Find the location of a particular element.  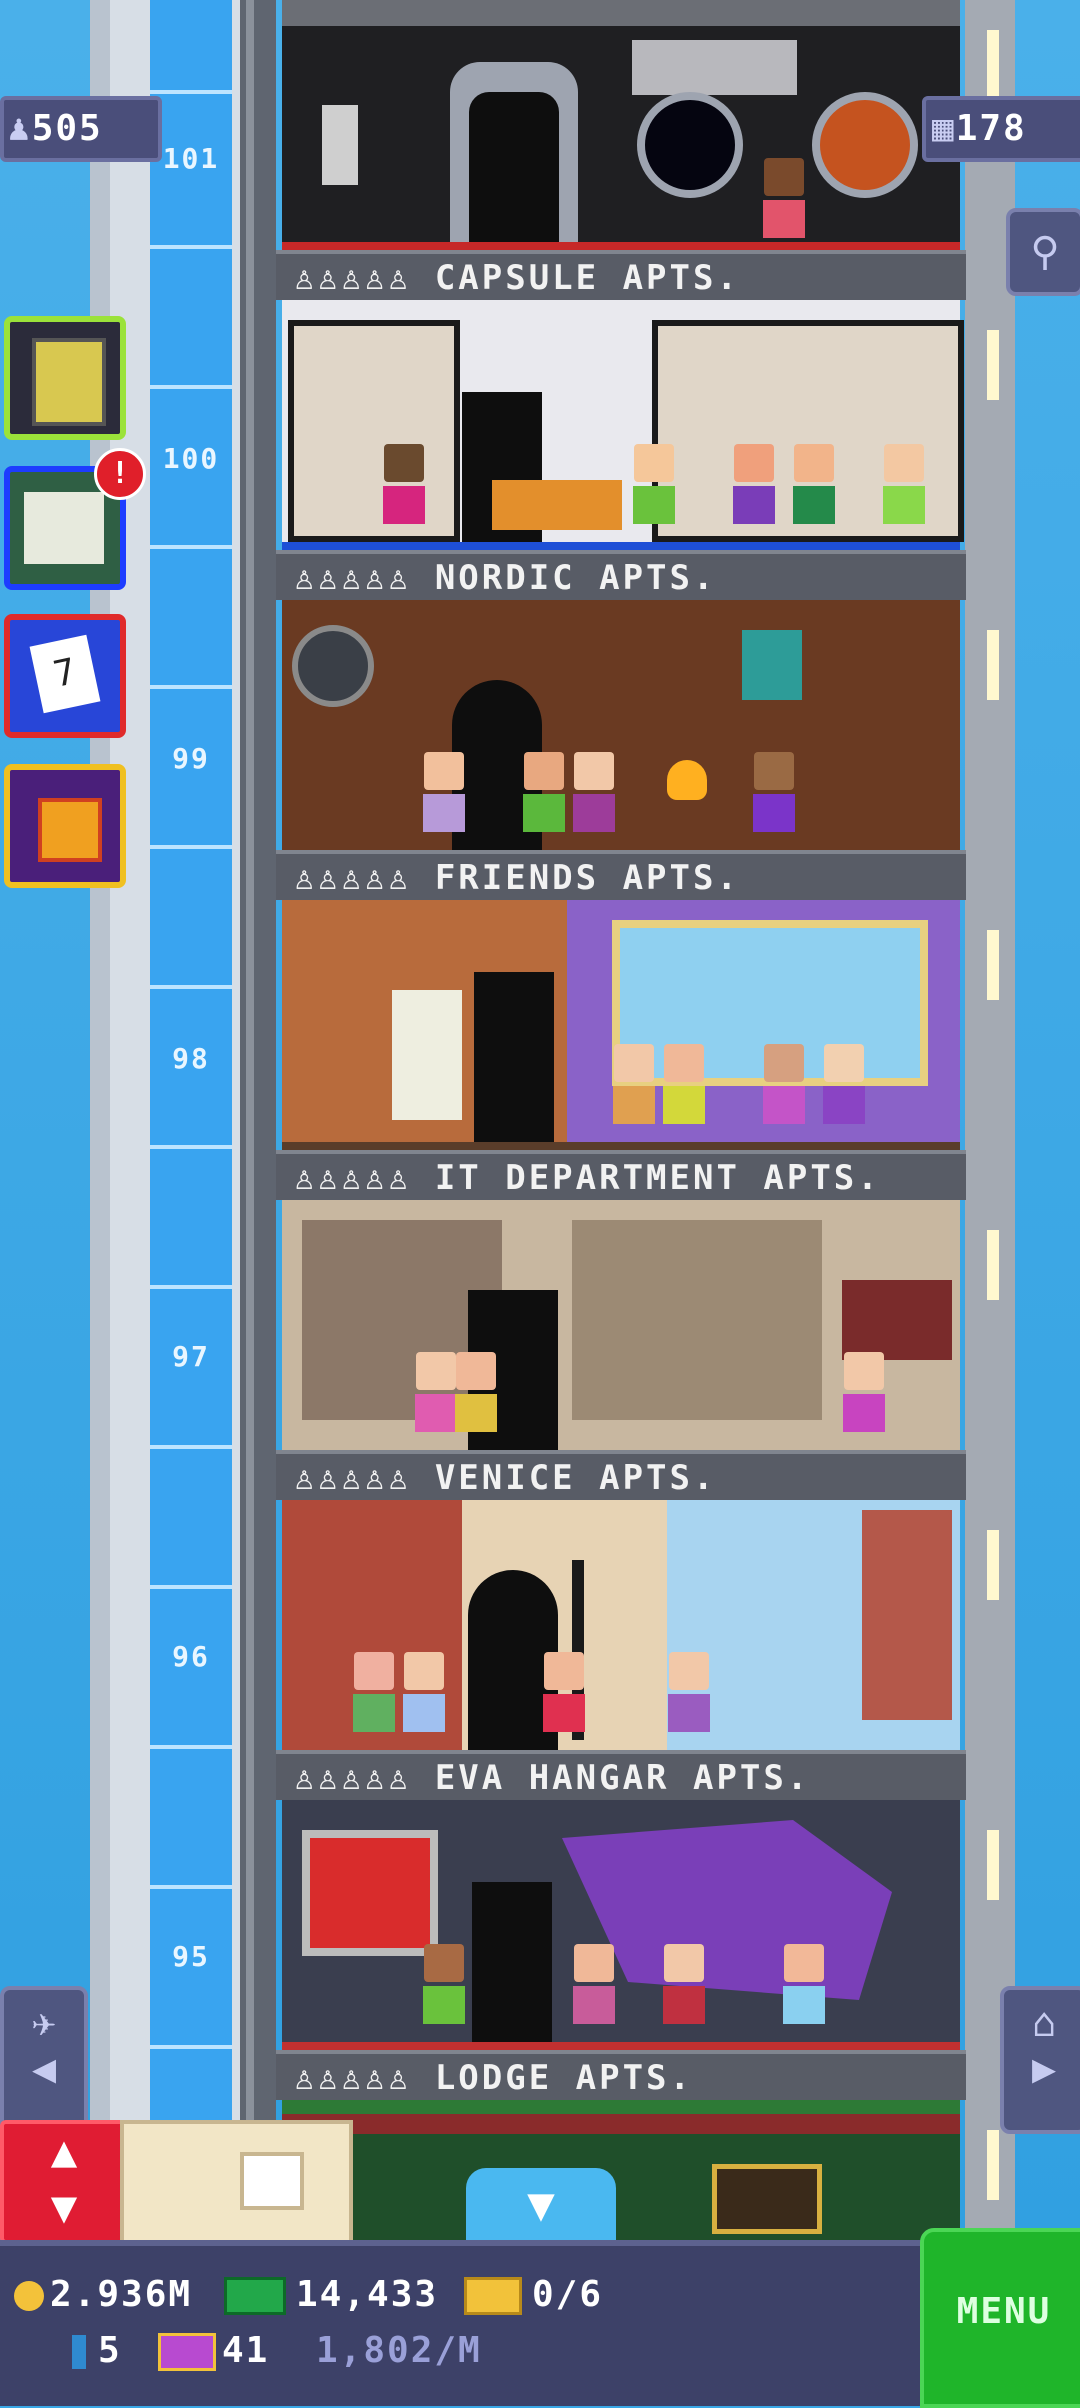

floor-capsule-apts: ♙♙♙♙♙ CAPSULE APTS. is located at coordinates (621, 150).